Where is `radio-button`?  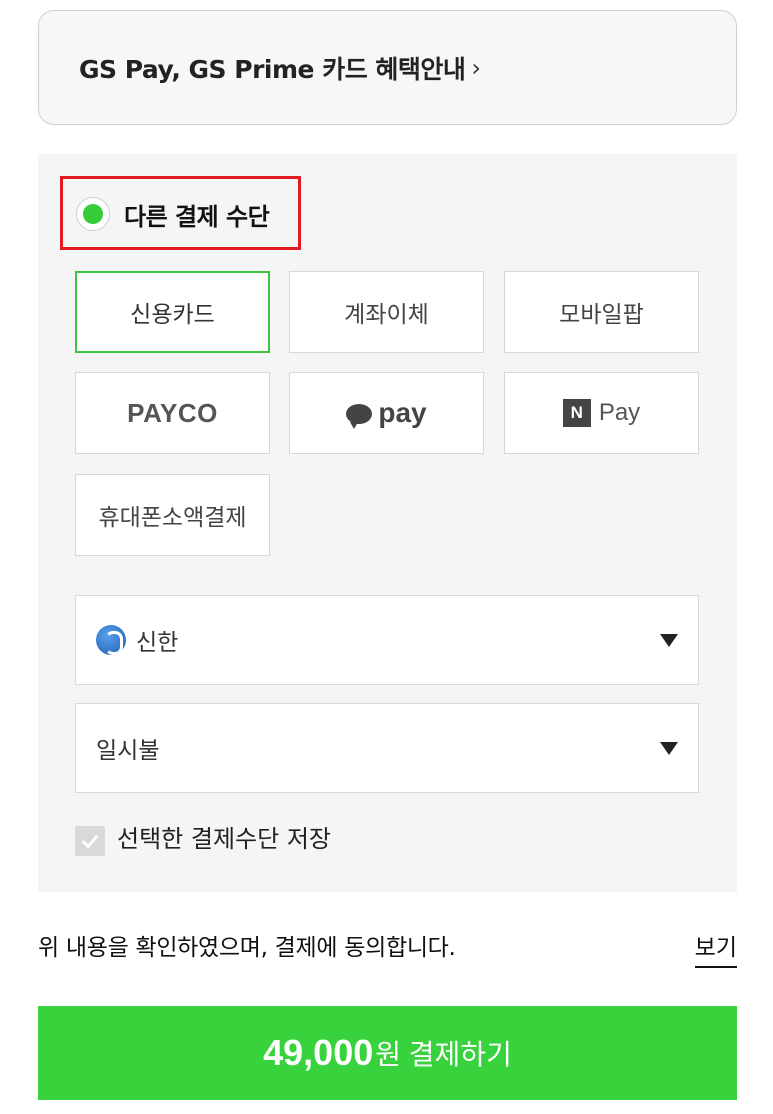 radio-button is located at coordinates (93, 214).